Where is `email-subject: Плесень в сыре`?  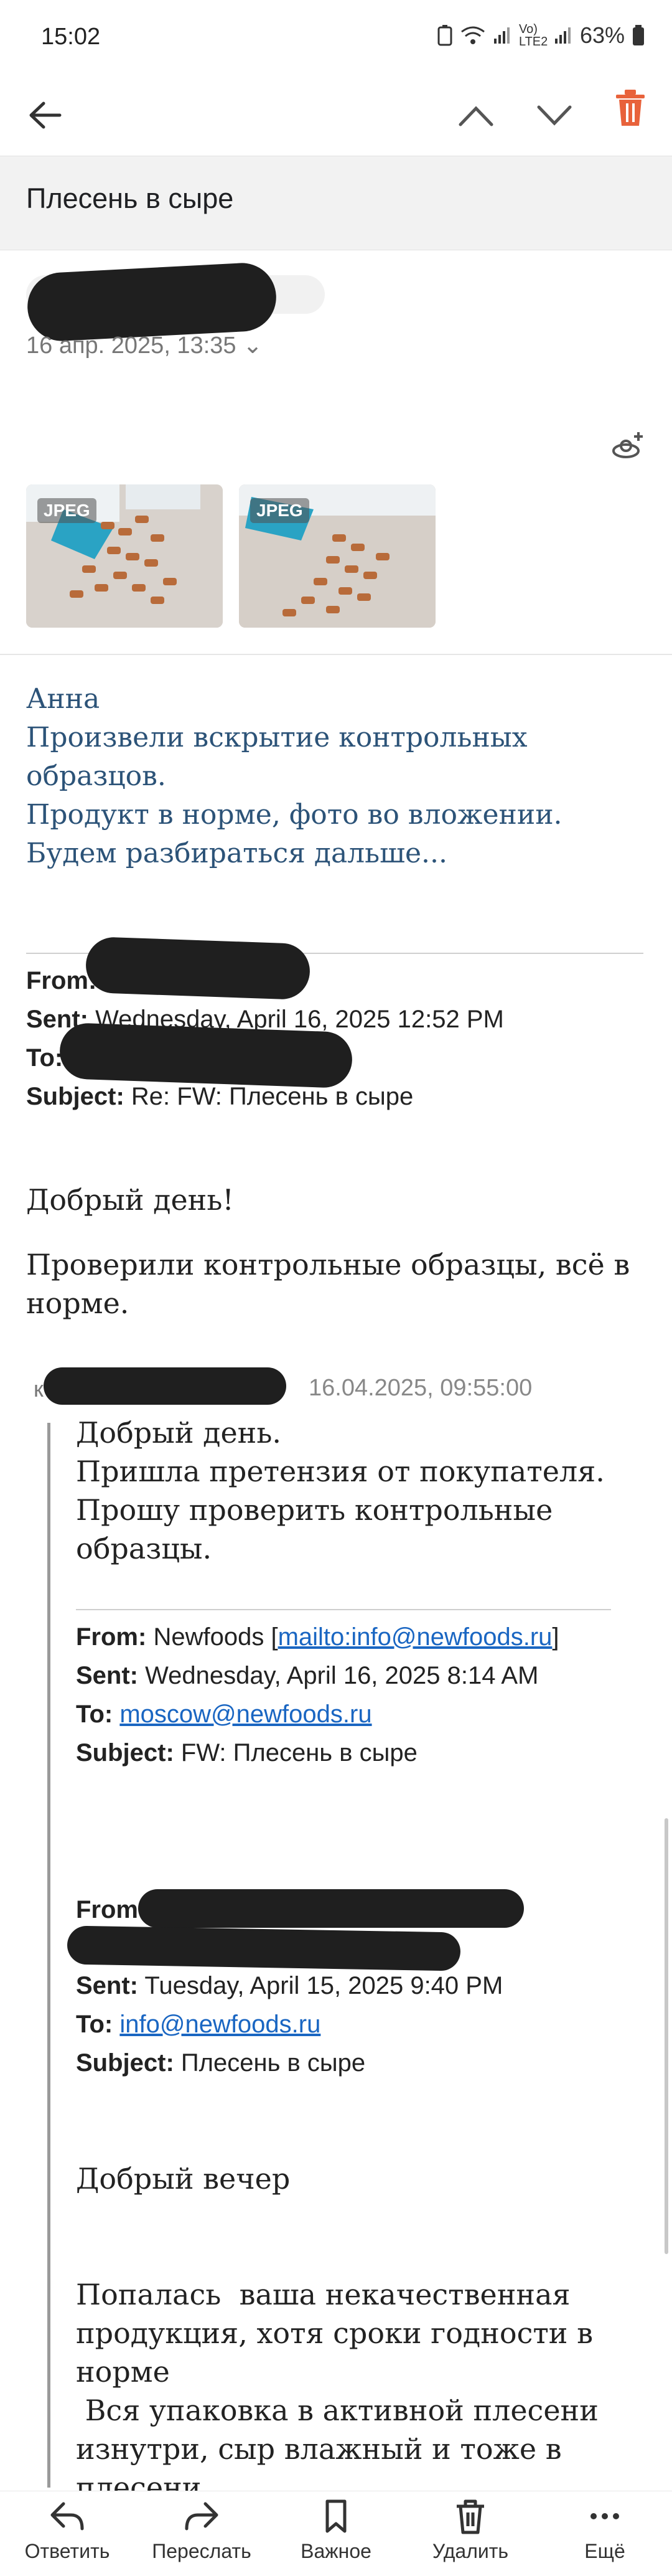 email-subject: Плесень в сыре is located at coordinates (130, 198).